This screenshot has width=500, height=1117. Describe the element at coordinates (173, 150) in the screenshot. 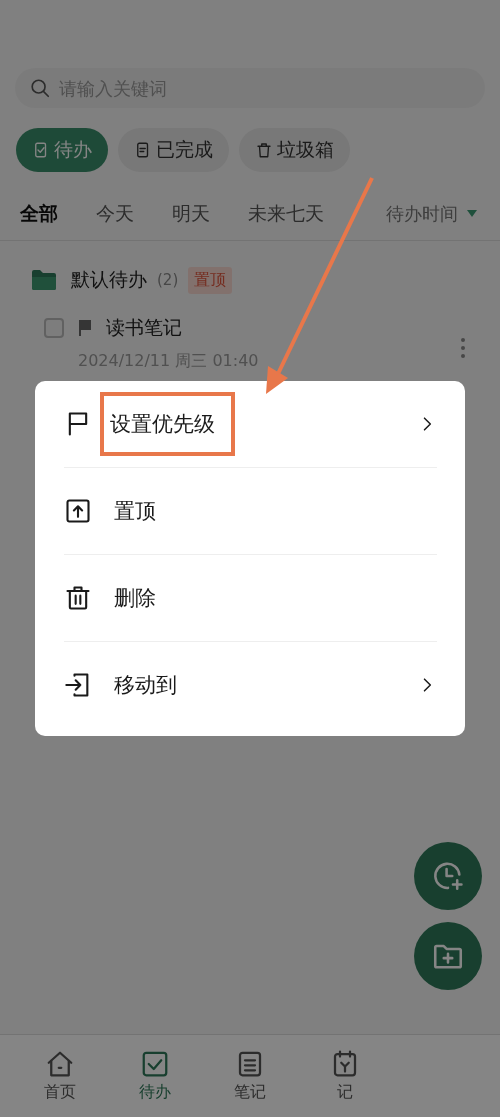

I see `status-tab: 已完成` at that location.